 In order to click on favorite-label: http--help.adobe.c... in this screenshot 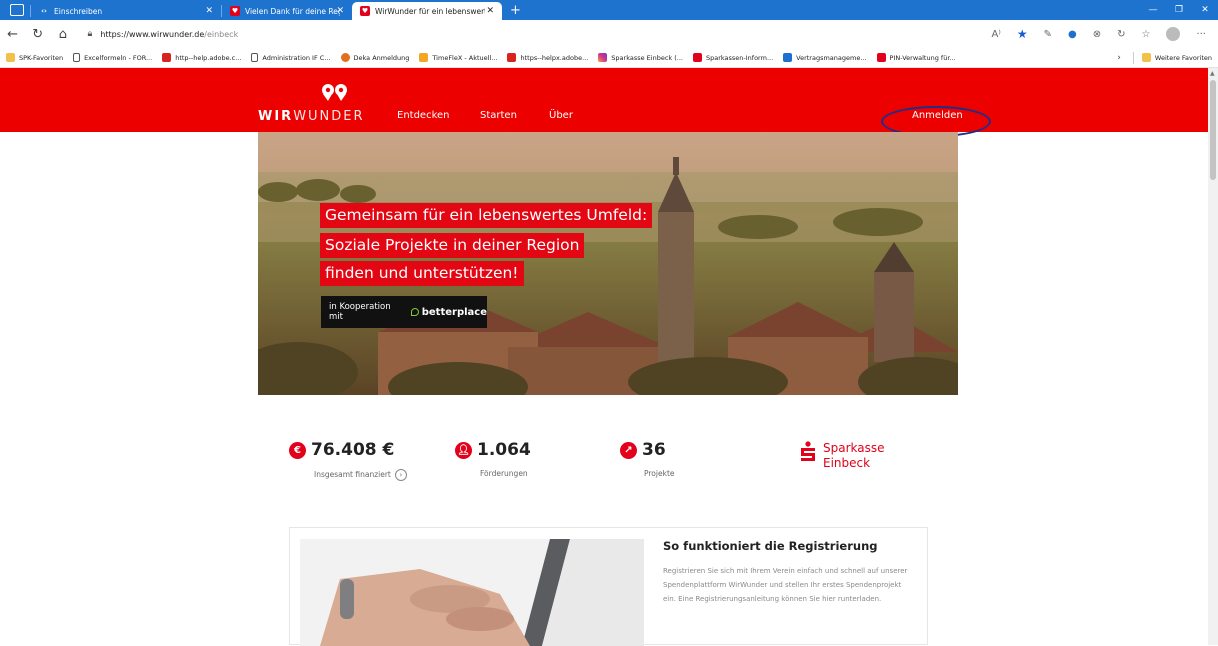, I will do `click(208, 57)`.